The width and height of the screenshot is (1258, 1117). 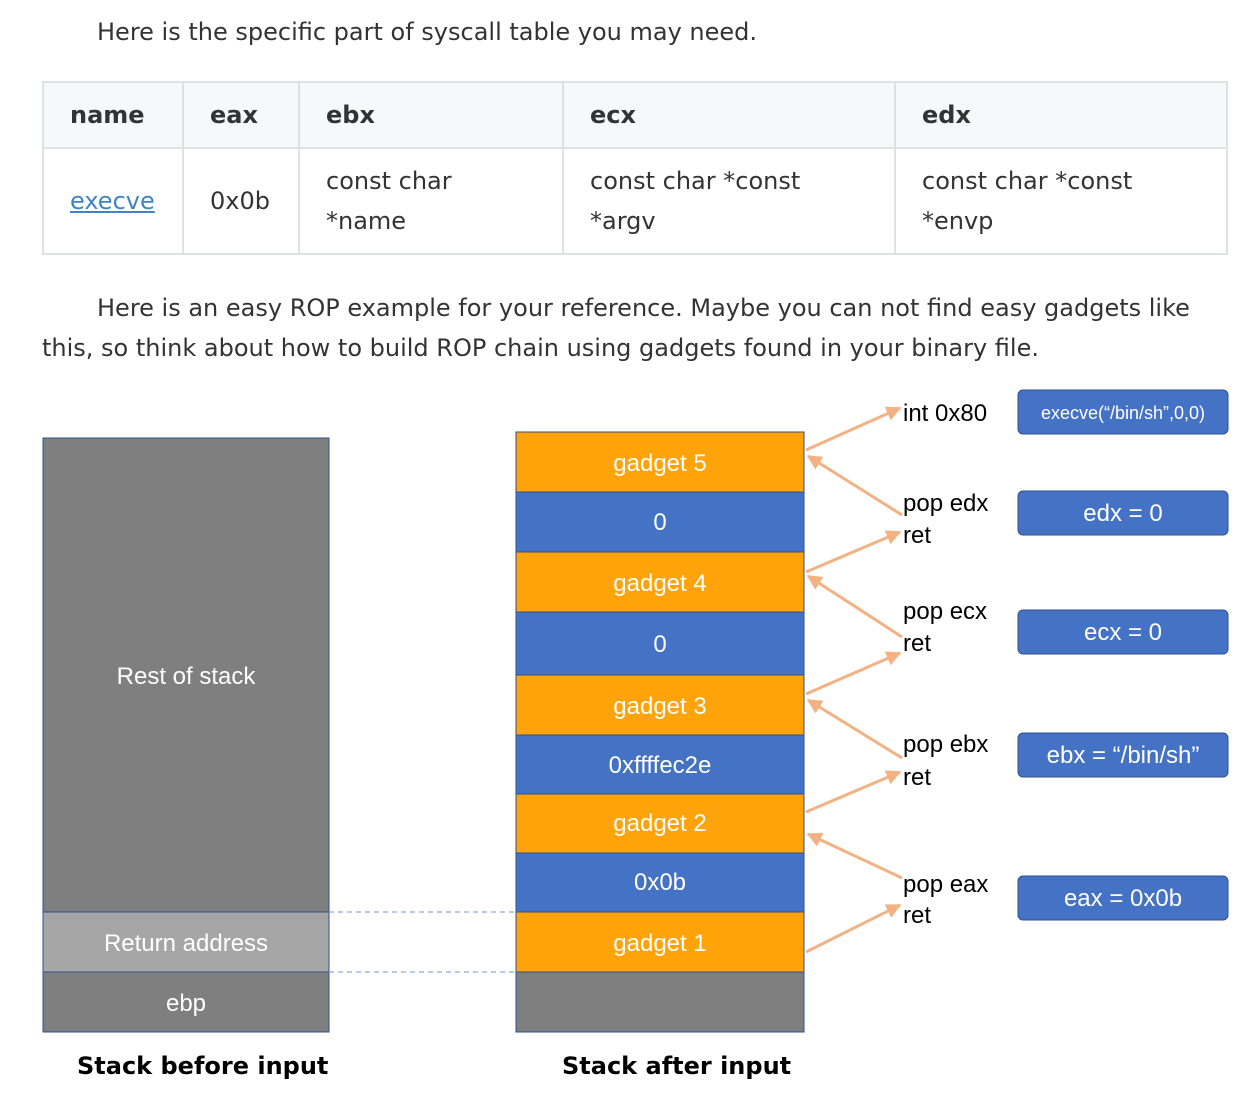 What do you see at coordinates (1123, 413) in the screenshot?
I see `effect-label: execve(“/bin/sh”,0,0)` at bounding box center [1123, 413].